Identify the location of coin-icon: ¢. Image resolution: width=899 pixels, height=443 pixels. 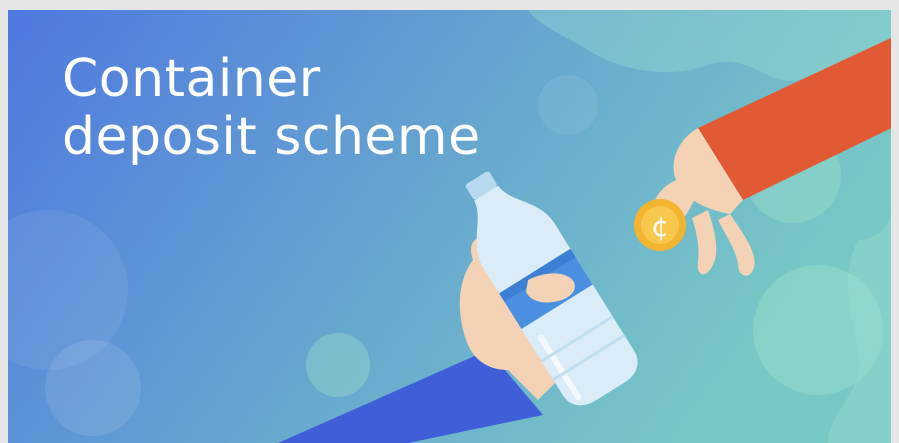
(660, 225).